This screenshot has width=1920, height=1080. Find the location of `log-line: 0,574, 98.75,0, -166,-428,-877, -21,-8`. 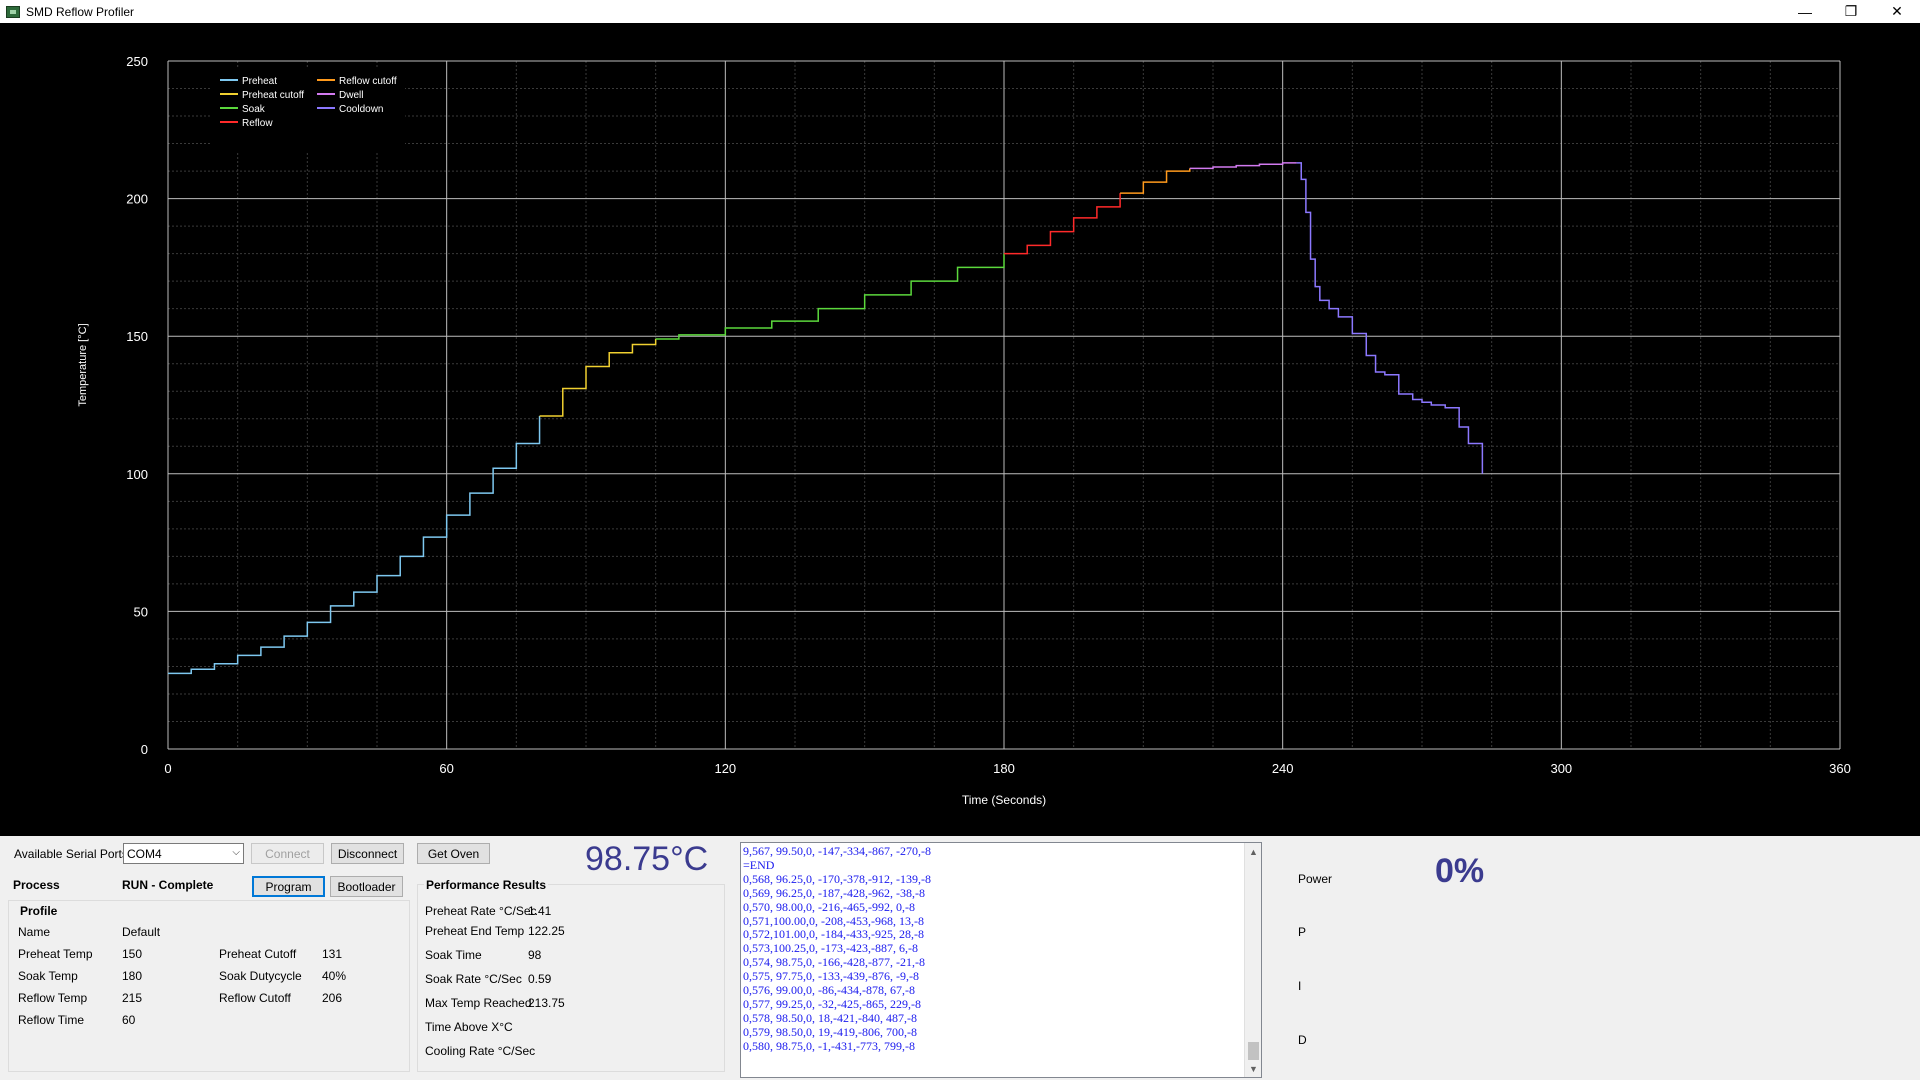

log-line: 0,574, 98.75,0, -166,-428,-877, -21,-8 is located at coordinates (834, 962).